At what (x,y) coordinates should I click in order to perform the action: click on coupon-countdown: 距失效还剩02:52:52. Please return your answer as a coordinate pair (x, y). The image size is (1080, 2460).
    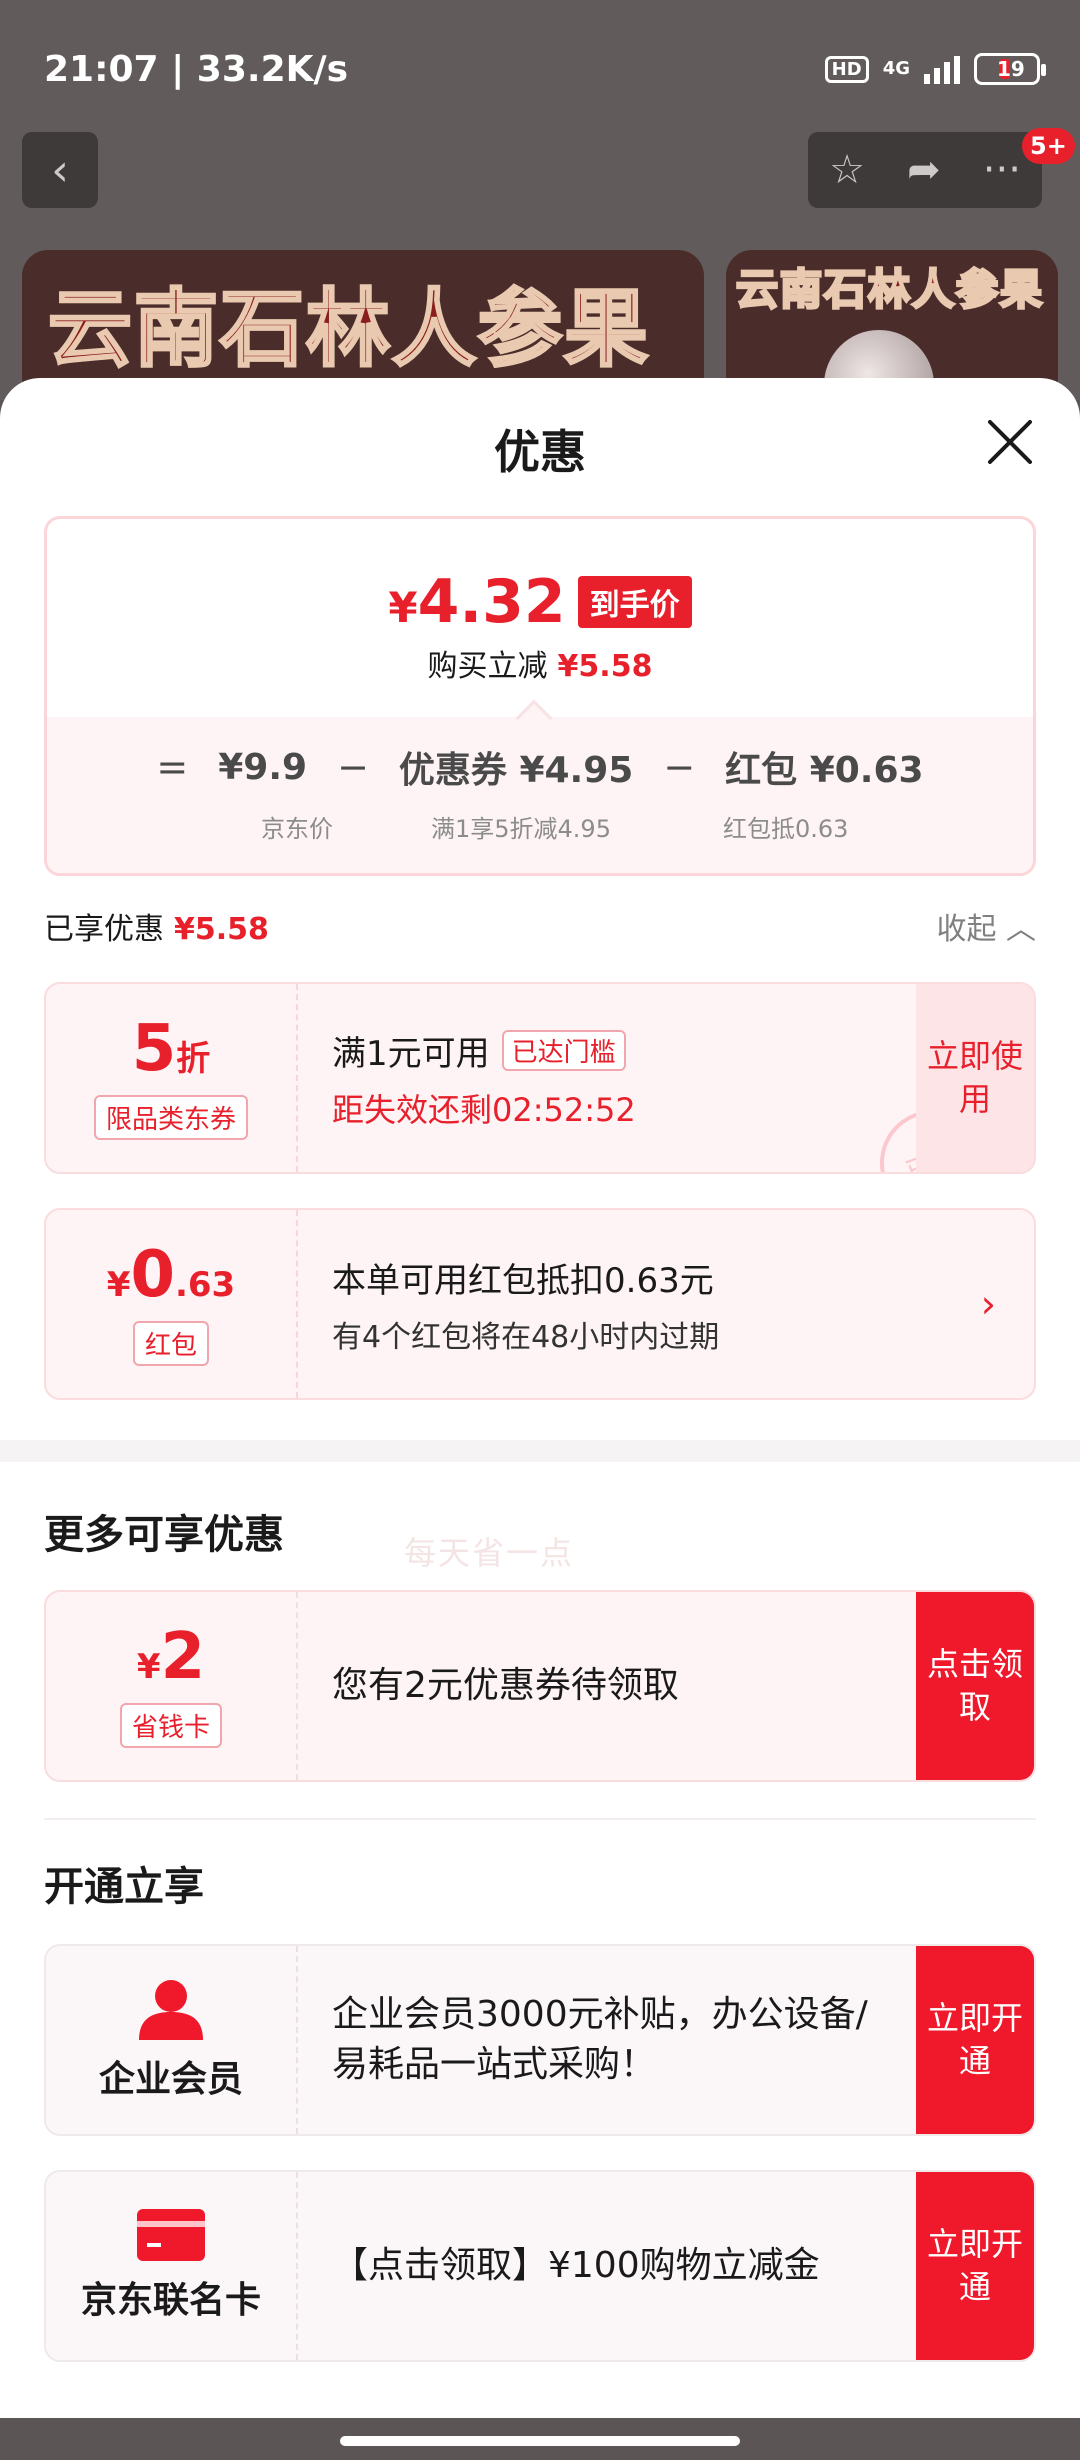
    Looking at the image, I should click on (484, 1109).